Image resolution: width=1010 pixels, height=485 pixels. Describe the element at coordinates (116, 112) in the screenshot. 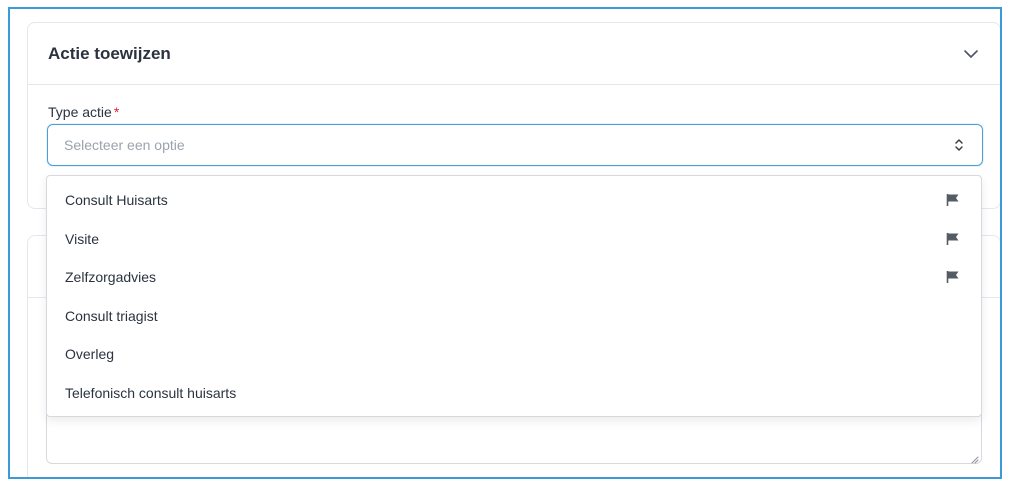

I see `required-indicator: *` at that location.